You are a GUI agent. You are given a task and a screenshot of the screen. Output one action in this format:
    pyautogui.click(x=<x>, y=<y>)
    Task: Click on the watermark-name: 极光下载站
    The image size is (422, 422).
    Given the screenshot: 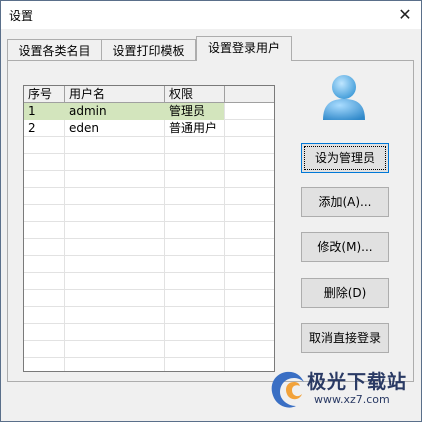 What is the action you would take?
    pyautogui.click(x=357, y=382)
    